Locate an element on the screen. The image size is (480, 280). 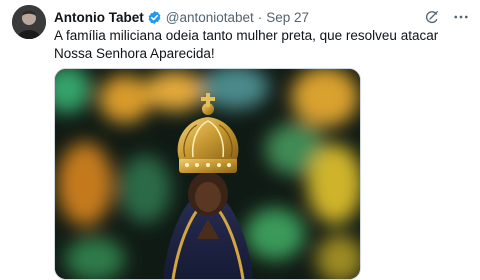
author-handle: @antoniotabet is located at coordinates (210, 17).